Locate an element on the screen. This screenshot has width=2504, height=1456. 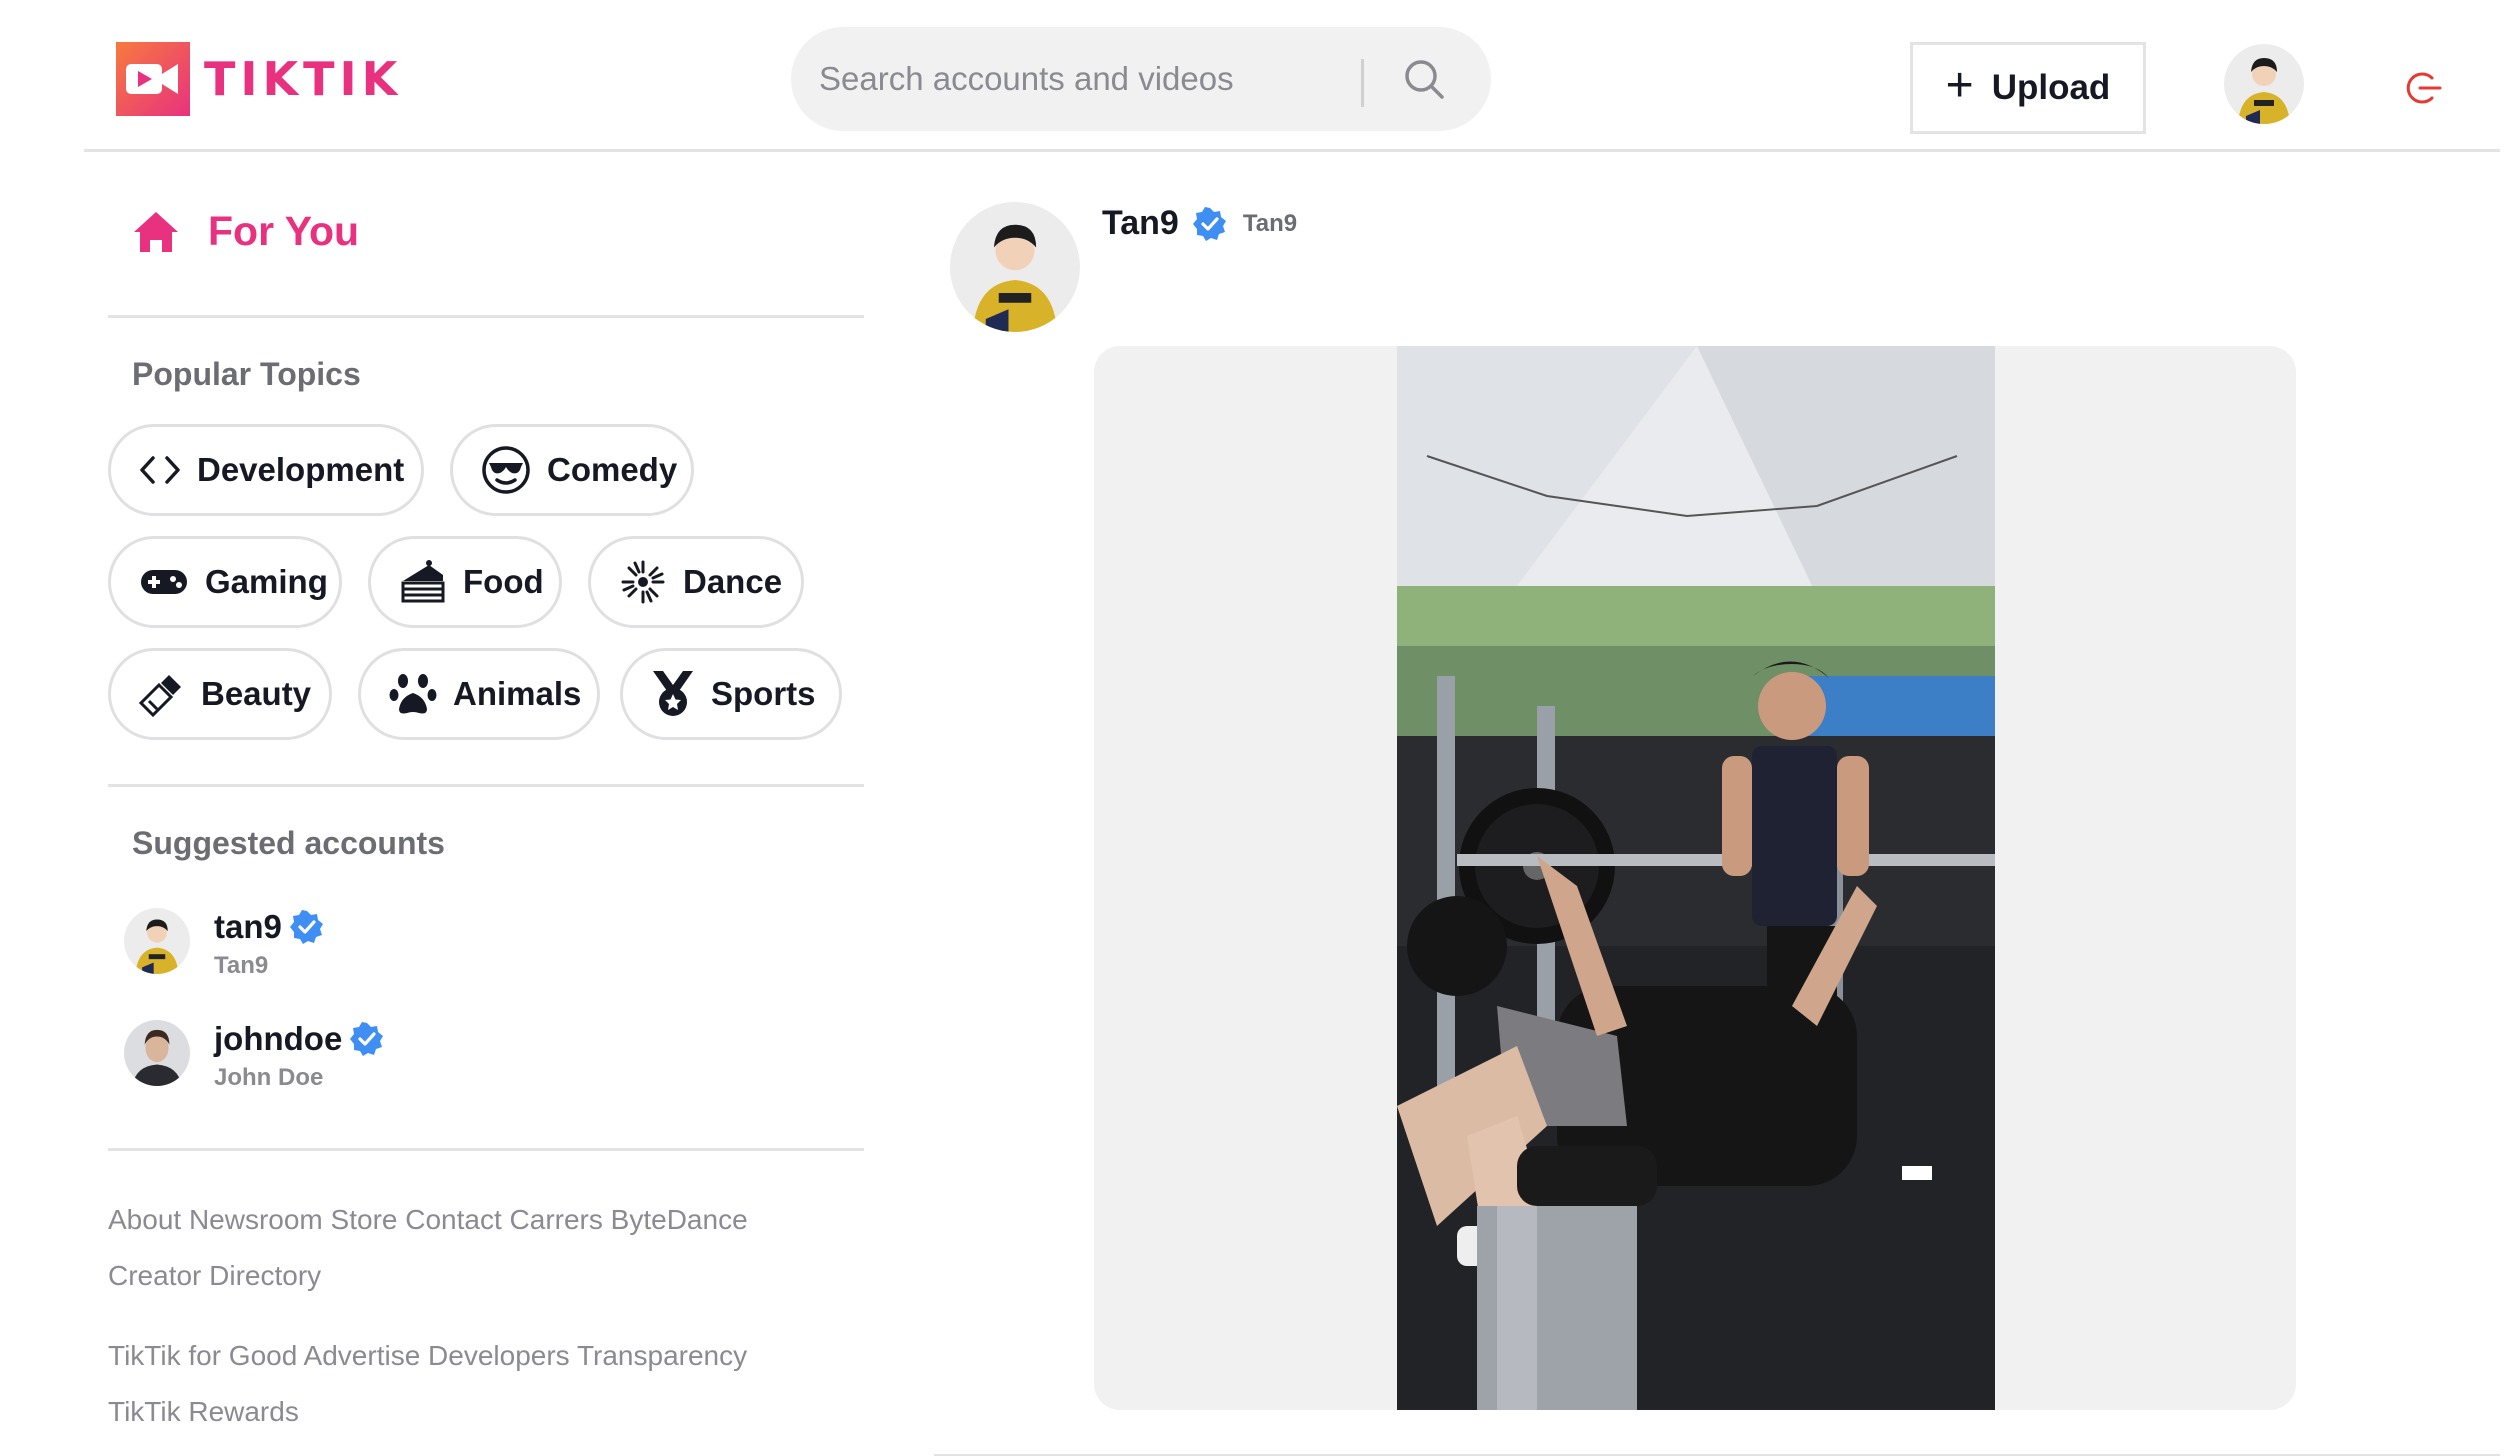
code-icon is located at coordinates (160, 470).